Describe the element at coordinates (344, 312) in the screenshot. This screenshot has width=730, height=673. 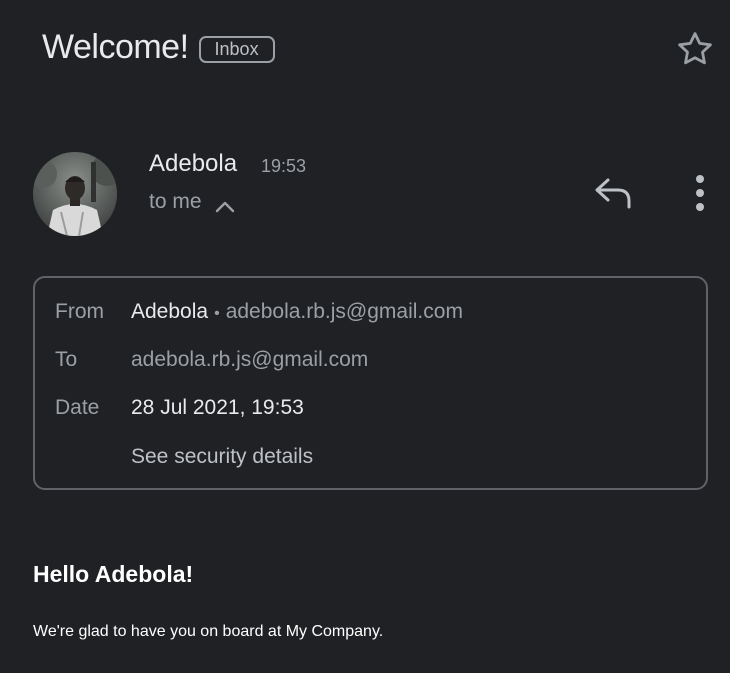
I see `from-email: adebola.rb.js@gmail.com` at that location.